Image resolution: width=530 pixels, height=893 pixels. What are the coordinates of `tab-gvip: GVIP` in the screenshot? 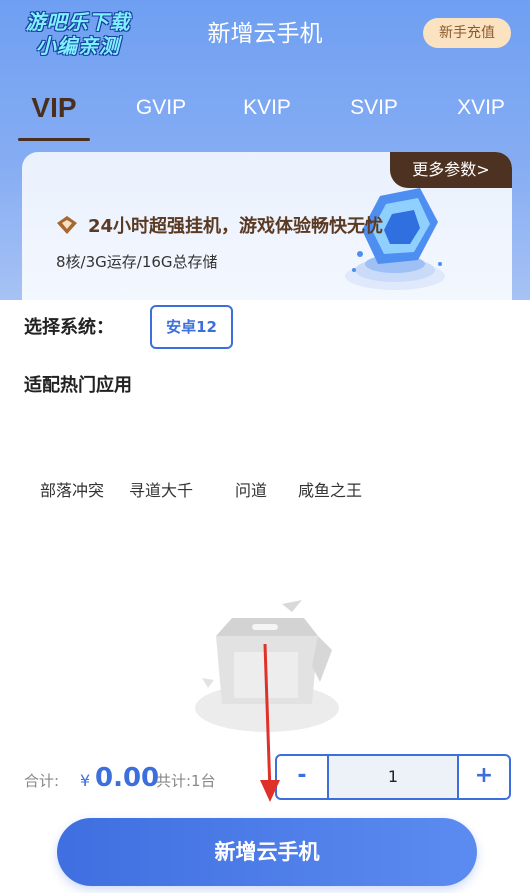 It's located at (161, 108).